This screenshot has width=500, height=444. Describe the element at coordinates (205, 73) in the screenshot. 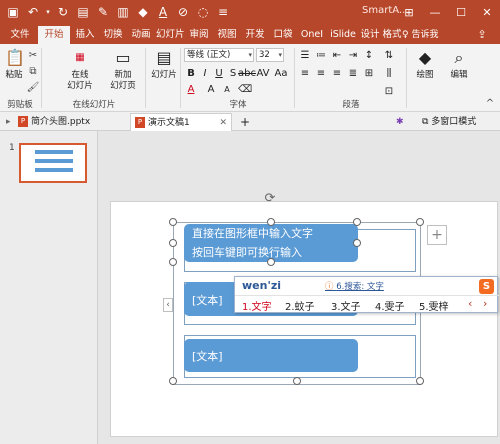

I see `italic-button: I` at that location.